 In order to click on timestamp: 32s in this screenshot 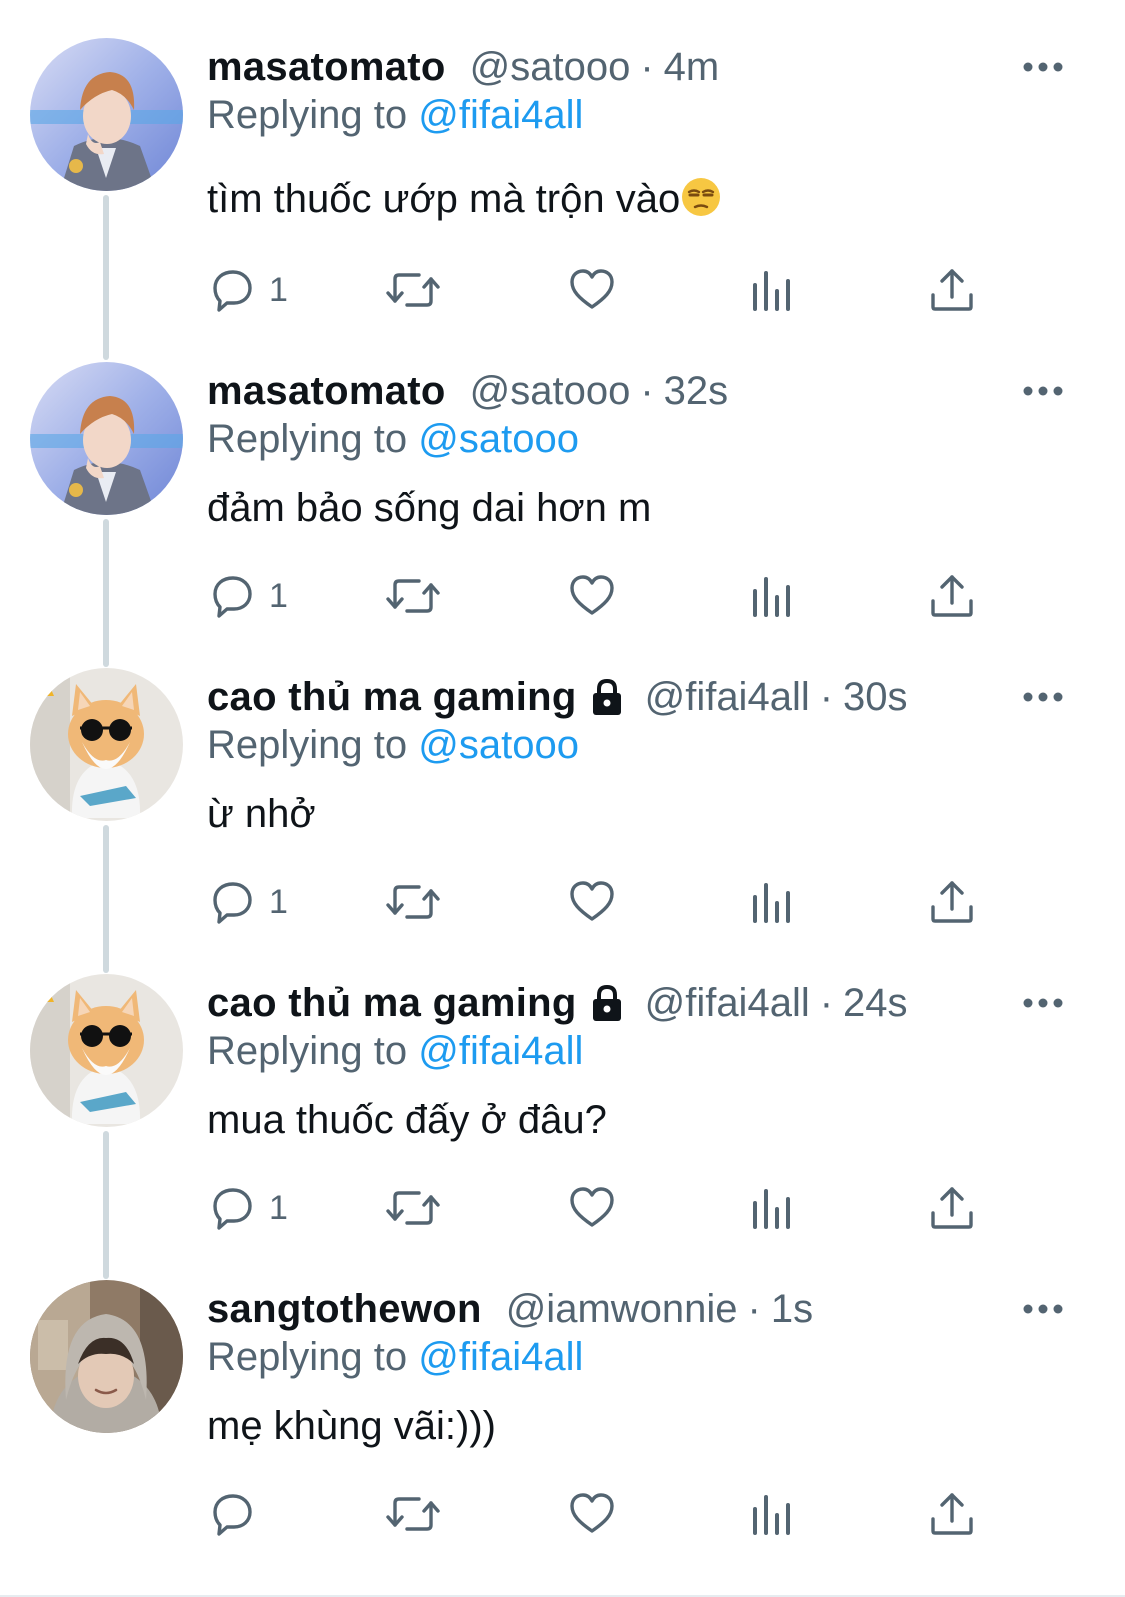, I will do `click(696, 391)`.